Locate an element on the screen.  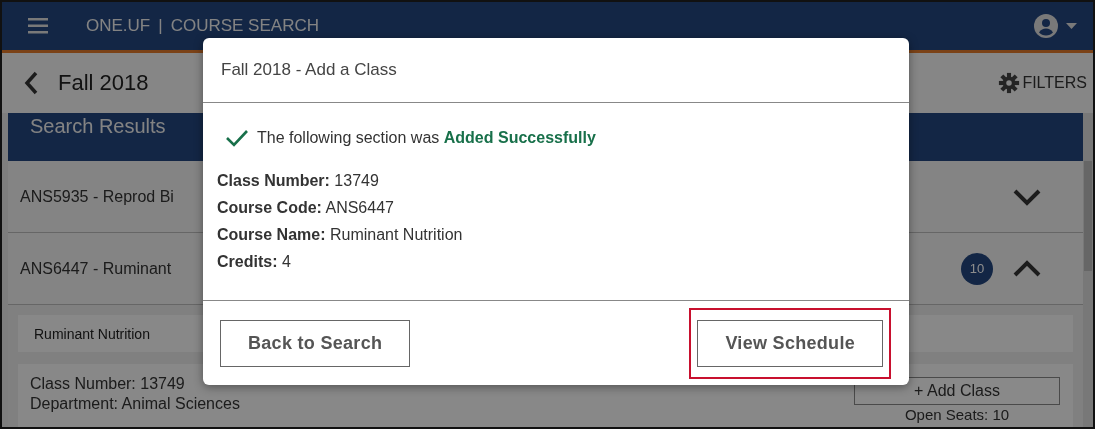
checkmark-icon is located at coordinates (237, 138).